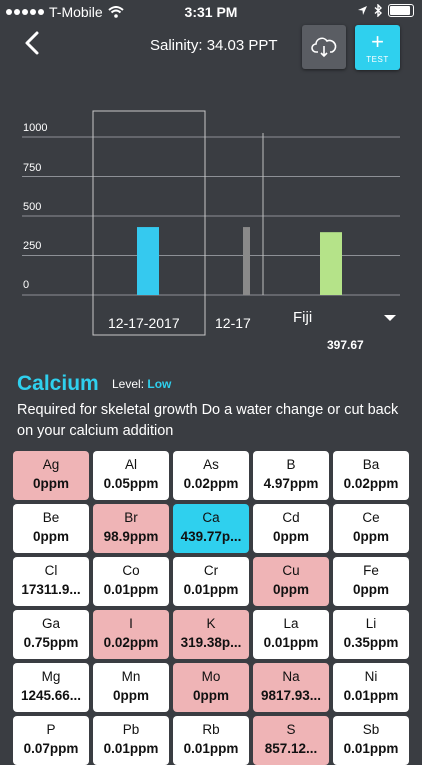 The height and width of the screenshot is (765, 422). I want to click on x-tick-label: 12-17-2017, so click(144, 323).